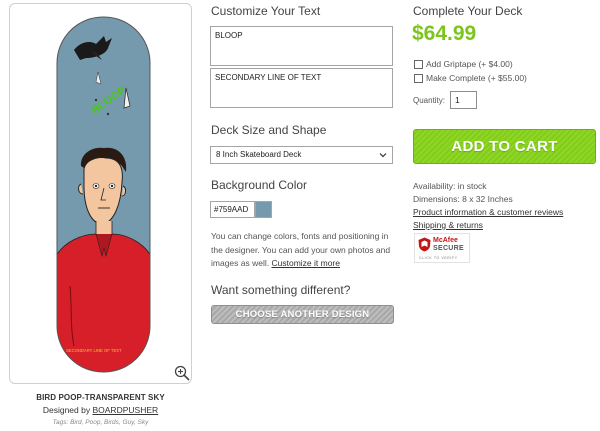 Image resolution: width=600 pixels, height=431 pixels. What do you see at coordinates (301, 46) in the screenshot?
I see `text-line-1-input: BLOOP` at bounding box center [301, 46].